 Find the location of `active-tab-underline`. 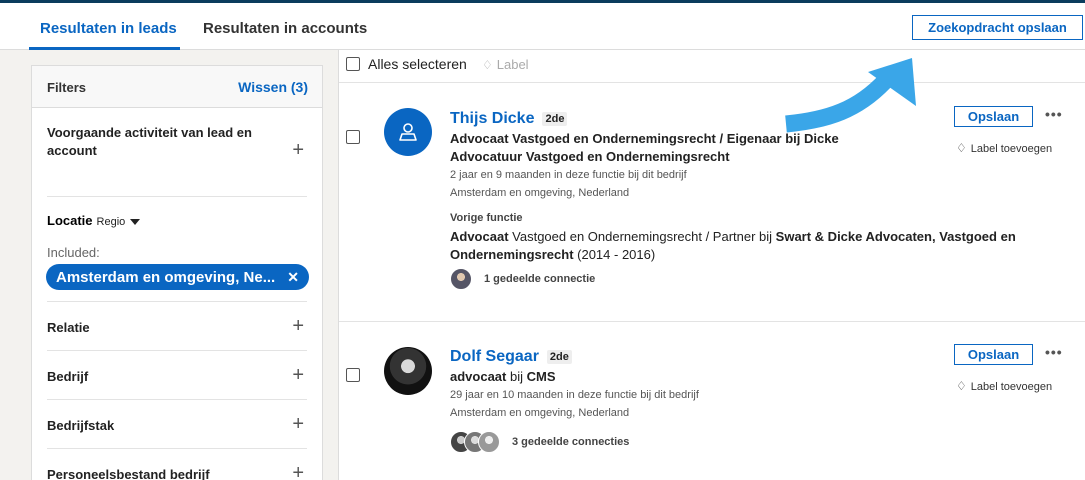

active-tab-underline is located at coordinates (104, 48).